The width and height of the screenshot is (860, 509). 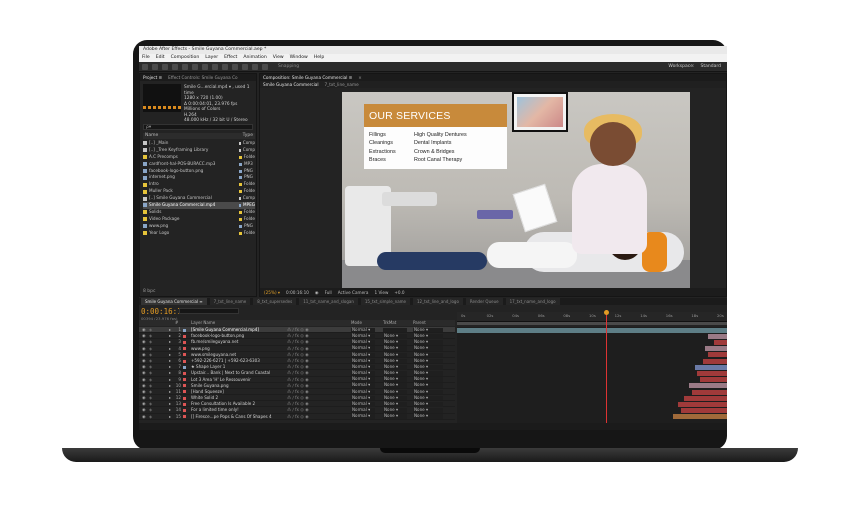 I want to click on project-item: Solids Folde, so click(x=199, y=212).